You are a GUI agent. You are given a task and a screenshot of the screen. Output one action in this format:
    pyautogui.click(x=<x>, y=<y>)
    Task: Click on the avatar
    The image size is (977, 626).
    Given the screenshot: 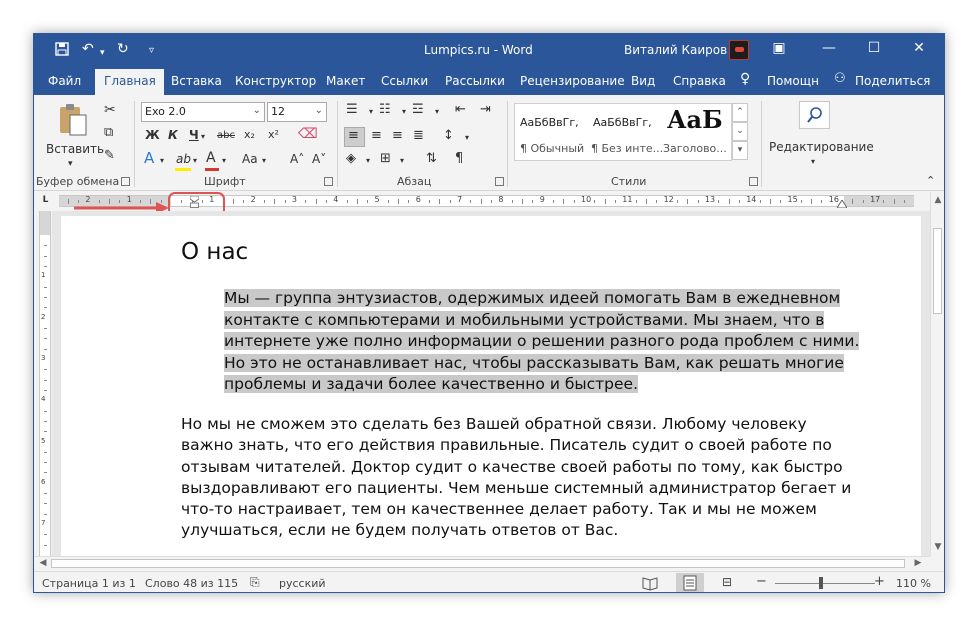 What is the action you would take?
    pyautogui.click(x=739, y=50)
    